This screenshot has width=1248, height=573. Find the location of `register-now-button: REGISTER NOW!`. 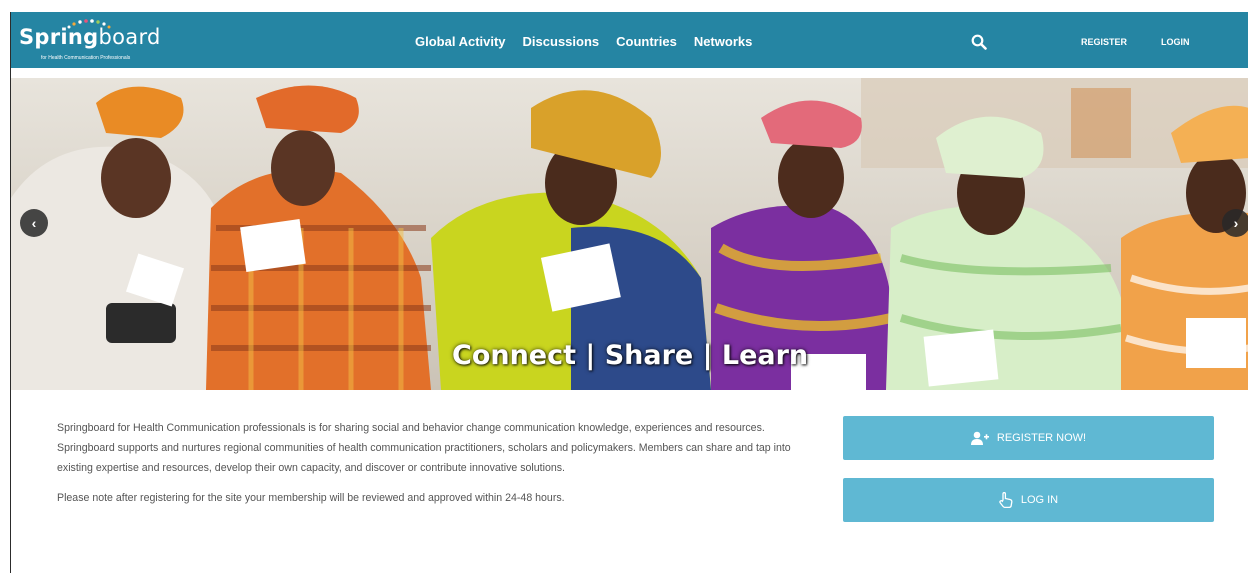

register-now-button: REGISTER NOW! is located at coordinates (1028, 438).